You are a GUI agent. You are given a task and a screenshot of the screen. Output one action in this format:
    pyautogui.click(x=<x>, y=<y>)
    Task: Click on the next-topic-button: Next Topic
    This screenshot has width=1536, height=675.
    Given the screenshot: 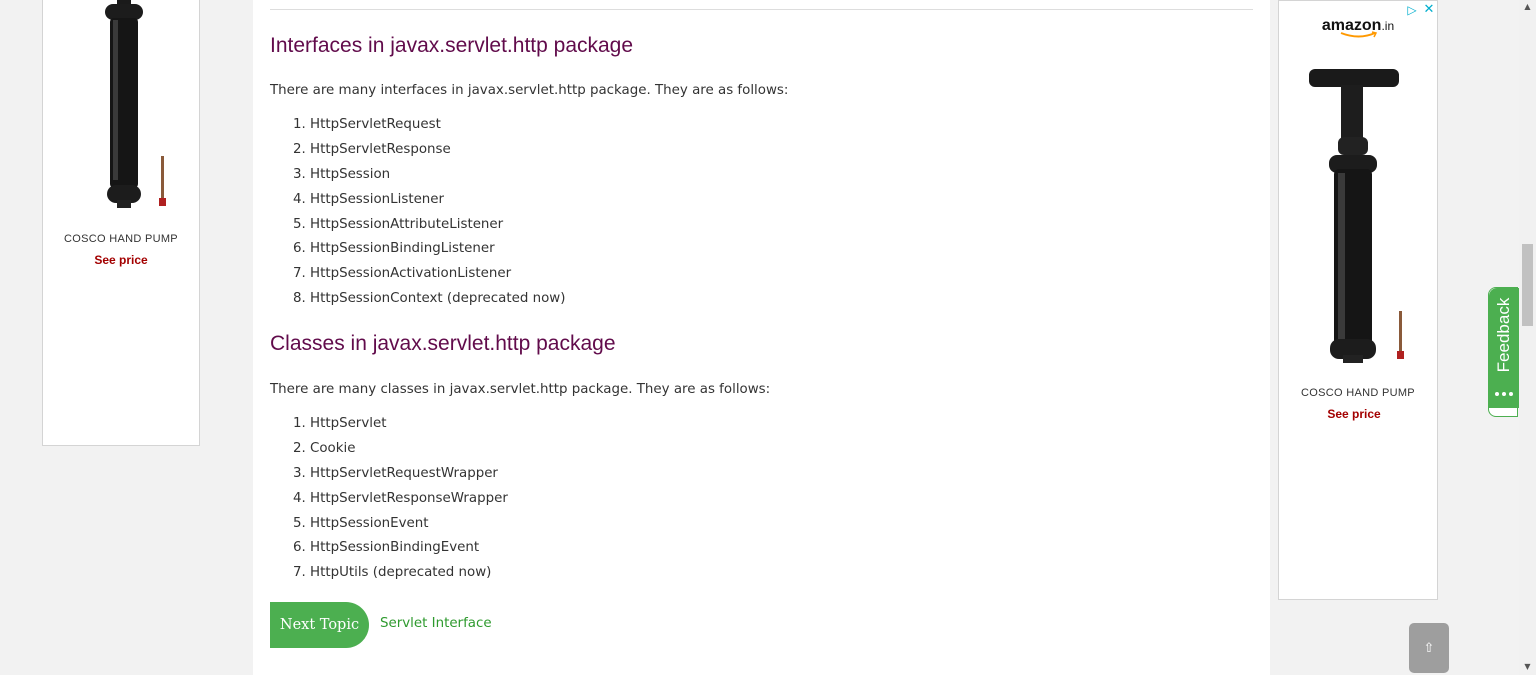 What is the action you would take?
    pyautogui.click(x=319, y=625)
    